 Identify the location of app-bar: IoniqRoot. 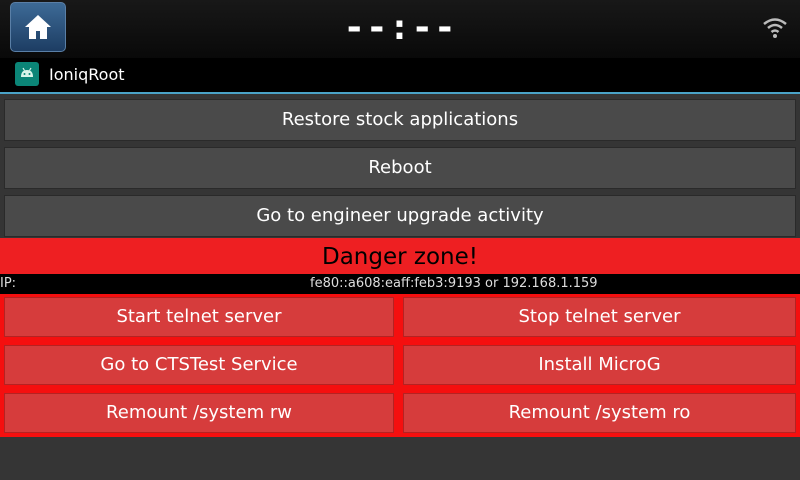
(400, 76).